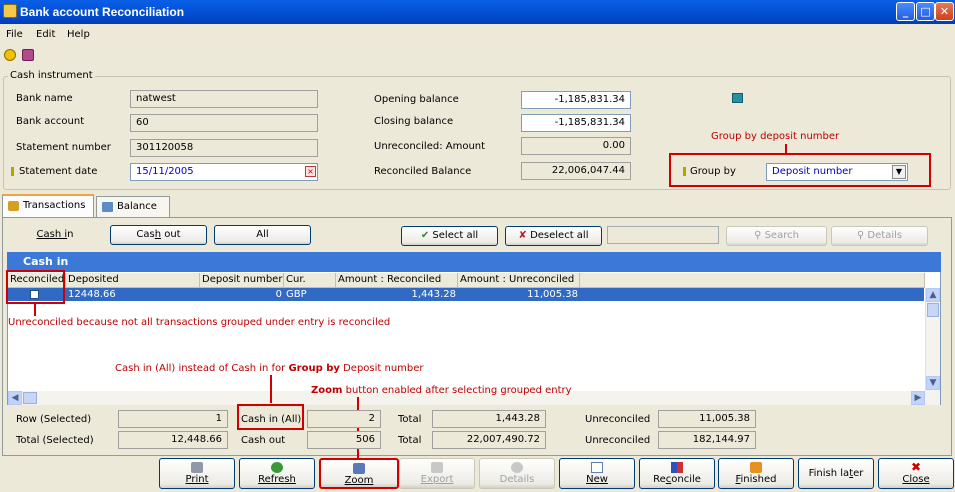 The height and width of the screenshot is (492, 955). Describe the element at coordinates (517, 473) in the screenshot. I see `details-bottom-button: Details` at that location.